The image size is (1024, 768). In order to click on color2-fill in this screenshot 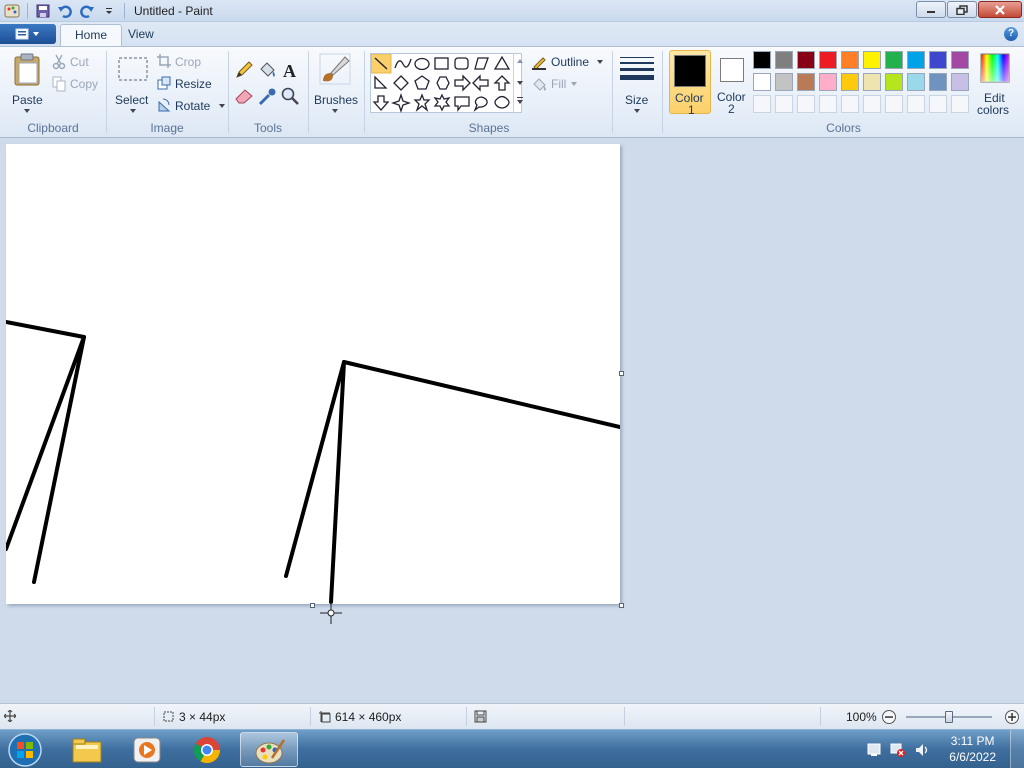, I will do `click(732, 70)`.